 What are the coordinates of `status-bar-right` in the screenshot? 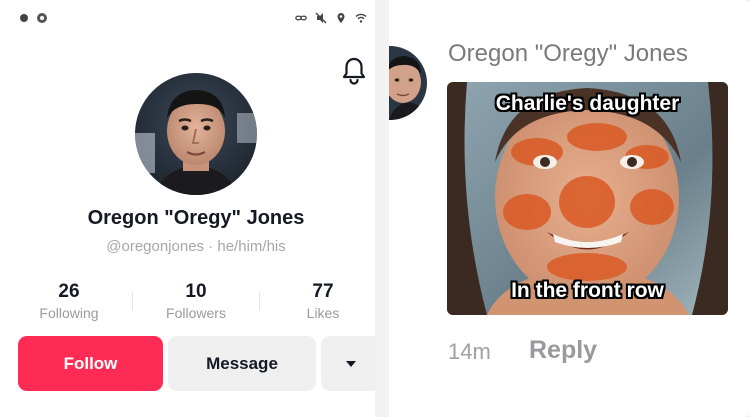 It's located at (331, 18).